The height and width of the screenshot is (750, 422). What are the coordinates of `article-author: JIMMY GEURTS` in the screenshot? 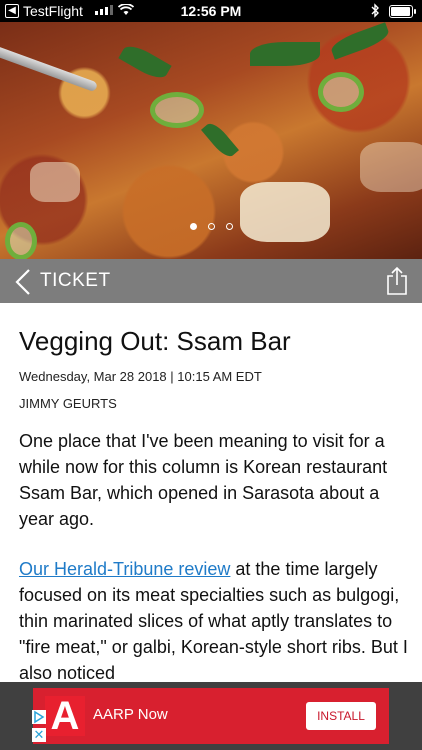 It's located at (214, 403).